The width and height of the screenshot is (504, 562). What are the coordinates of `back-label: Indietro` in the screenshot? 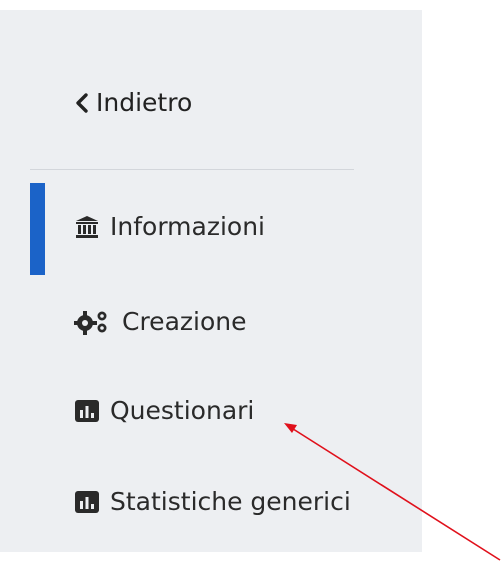 It's located at (144, 102).